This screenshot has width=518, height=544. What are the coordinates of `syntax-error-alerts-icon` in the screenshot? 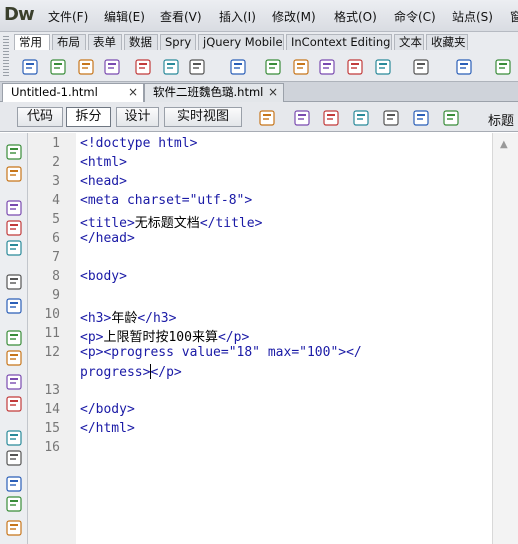 It's located at (14, 404).